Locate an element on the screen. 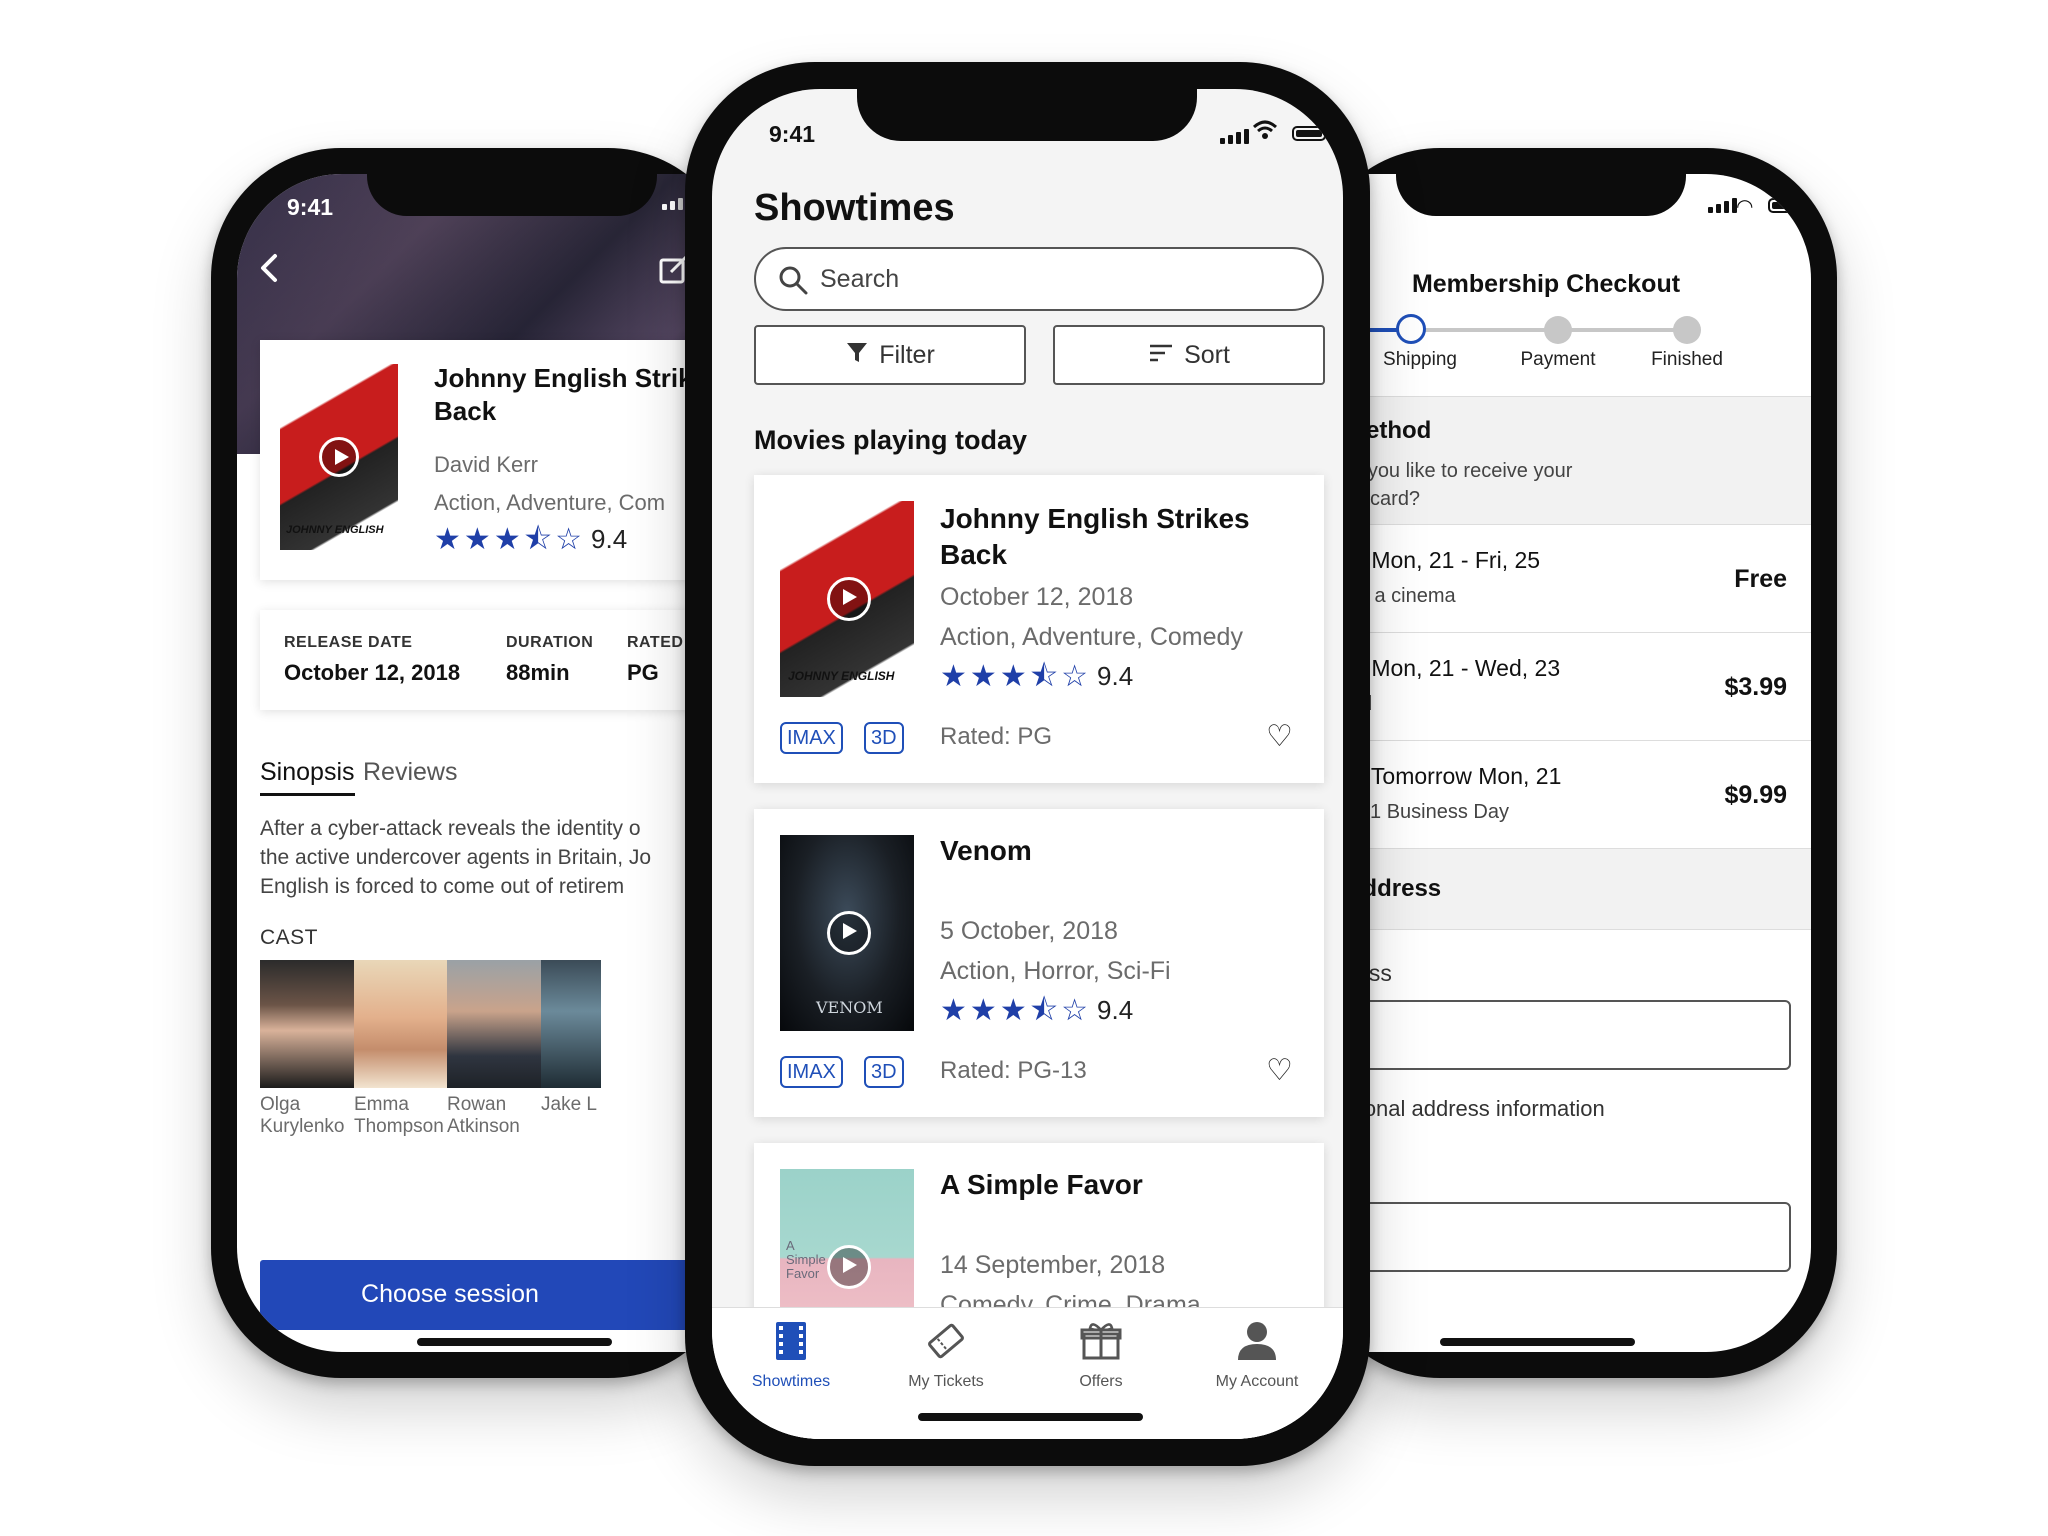  cast-first-name: Jake L is located at coordinates (569, 1104).